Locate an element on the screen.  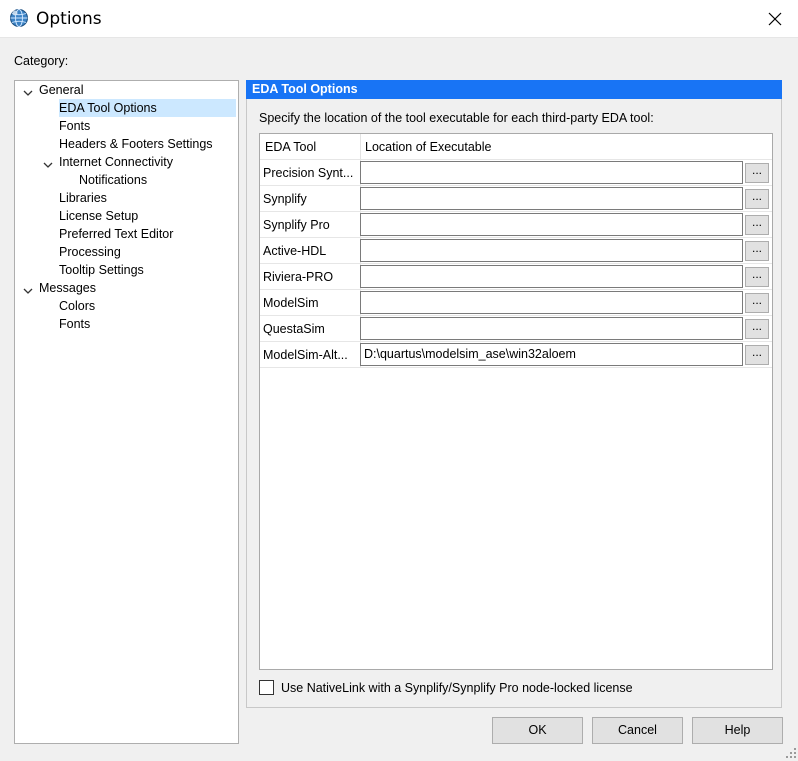
tree-item-processing: Processing is located at coordinates (90, 252).